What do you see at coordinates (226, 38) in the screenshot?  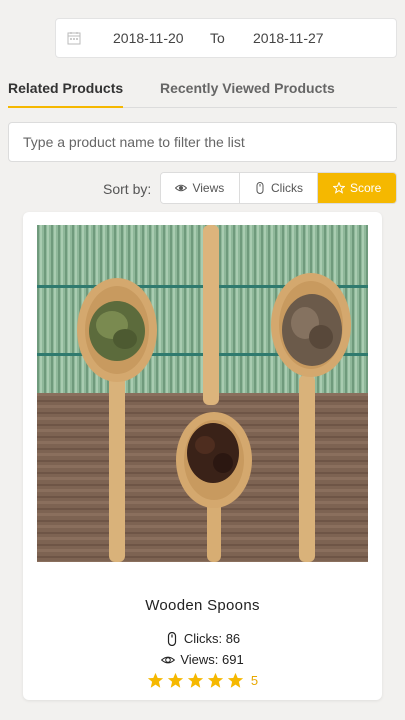 I see `date-range-picker: 2018-11-20 To 2018-11-27` at bounding box center [226, 38].